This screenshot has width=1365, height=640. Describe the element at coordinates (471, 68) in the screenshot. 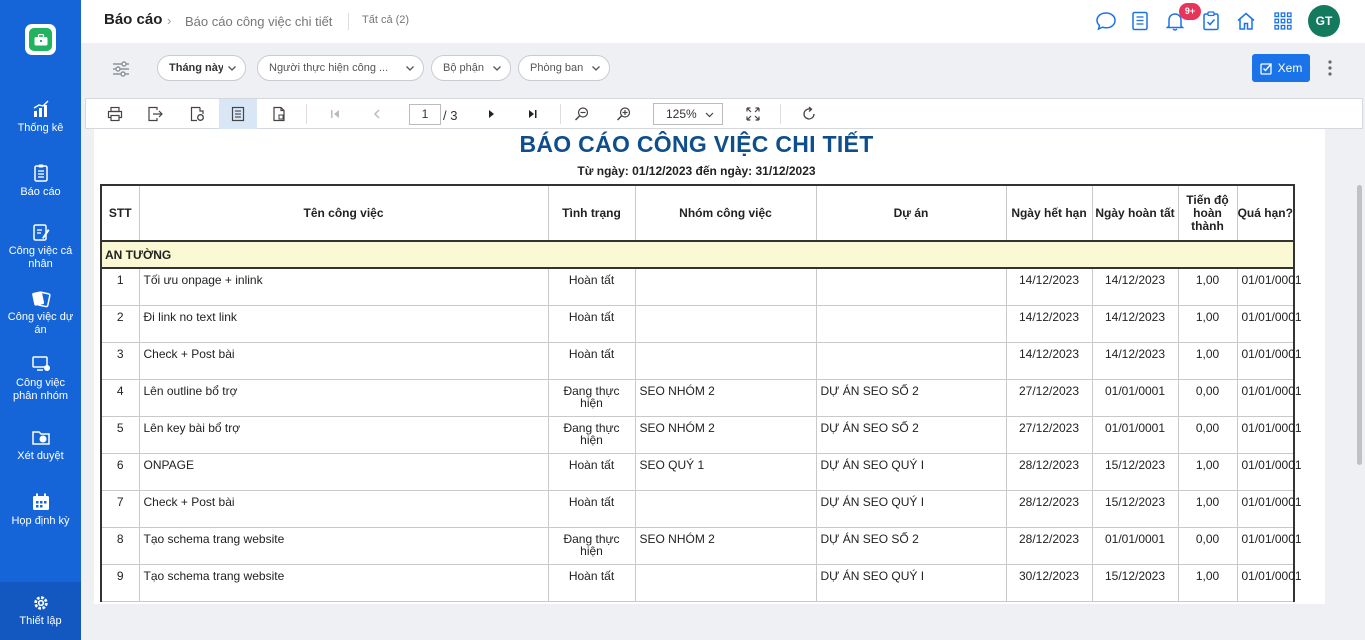

I see `division-filter: Bộ phận` at that location.